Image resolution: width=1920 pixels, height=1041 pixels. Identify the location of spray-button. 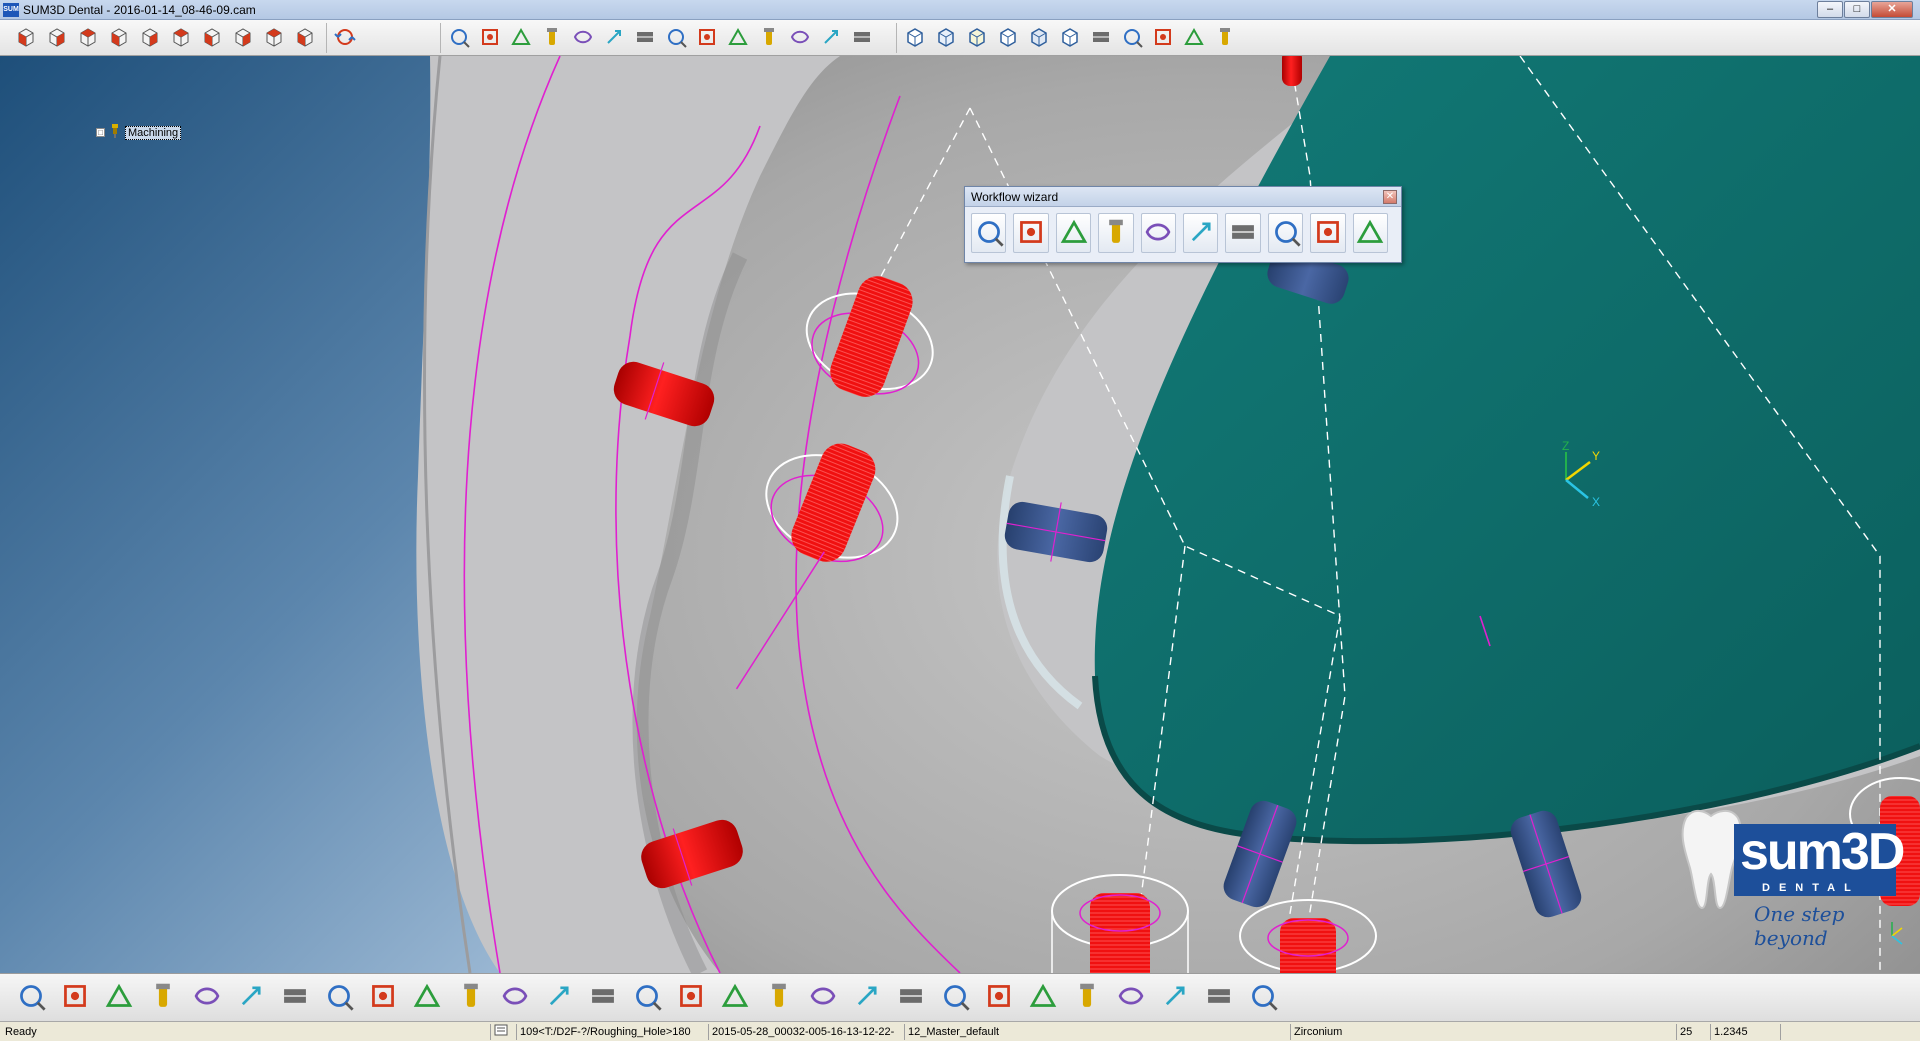
(471, 998).